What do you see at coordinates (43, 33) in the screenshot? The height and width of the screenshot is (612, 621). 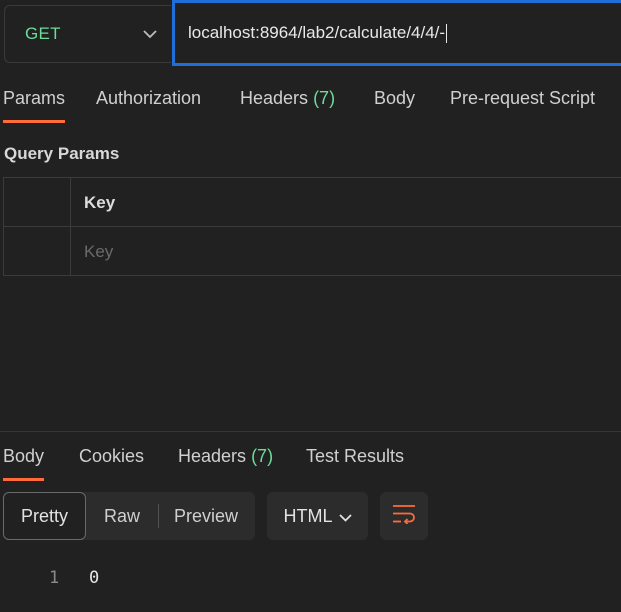 I see `method-label: GET` at bounding box center [43, 33].